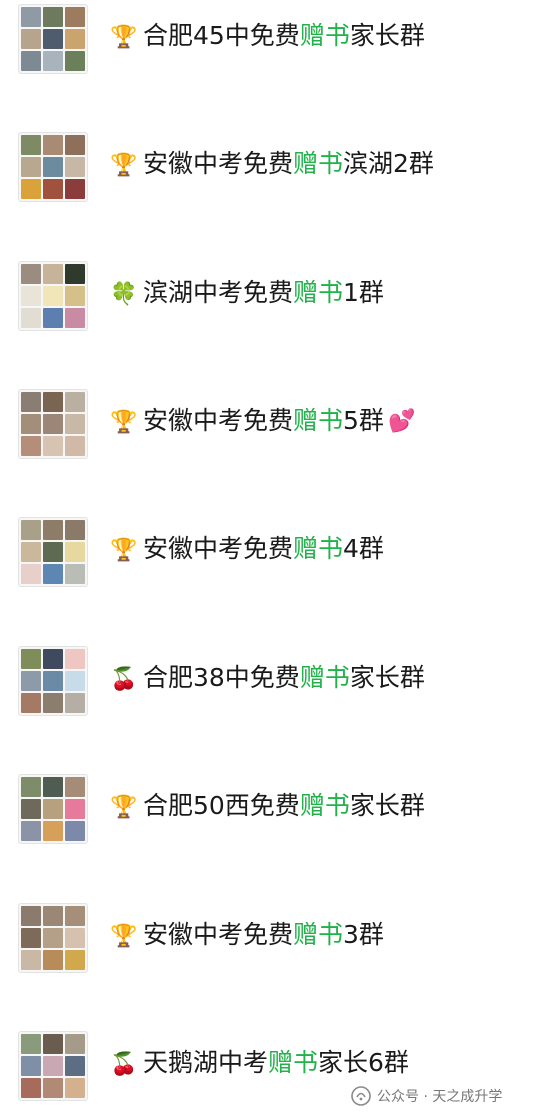 Image resolution: width=534 pixels, height=1117 pixels. What do you see at coordinates (363, 548) in the screenshot?
I see `group-name-suffix: 4群` at bounding box center [363, 548].